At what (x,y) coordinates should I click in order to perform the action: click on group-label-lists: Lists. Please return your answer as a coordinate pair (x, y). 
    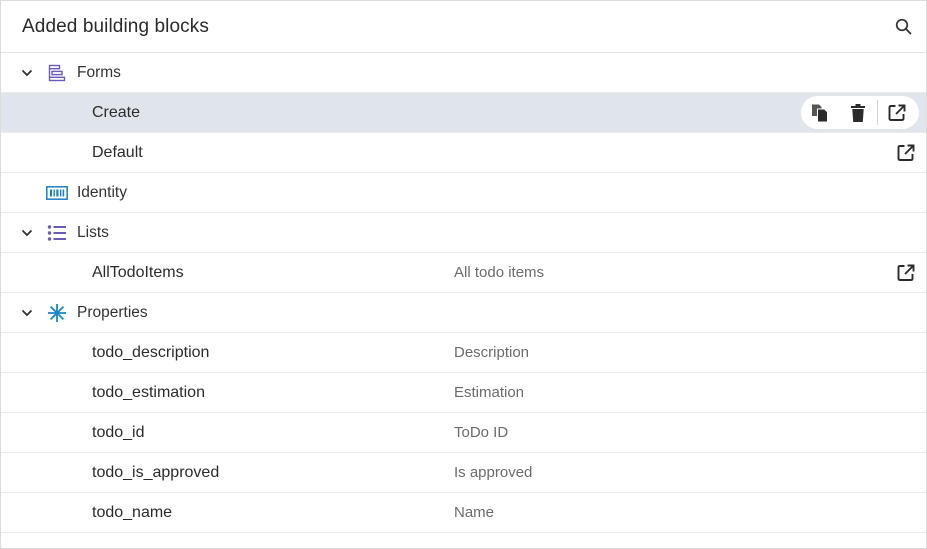
    Looking at the image, I should click on (93, 232).